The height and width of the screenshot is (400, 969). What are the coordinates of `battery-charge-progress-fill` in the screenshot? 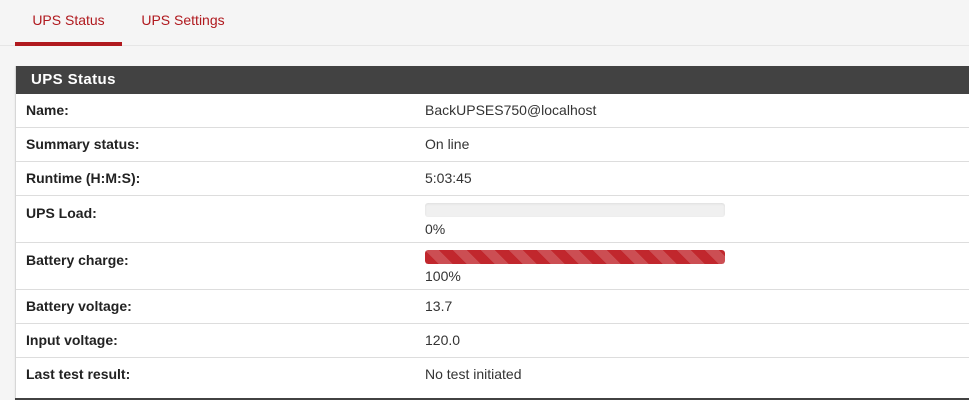 It's located at (575, 257).